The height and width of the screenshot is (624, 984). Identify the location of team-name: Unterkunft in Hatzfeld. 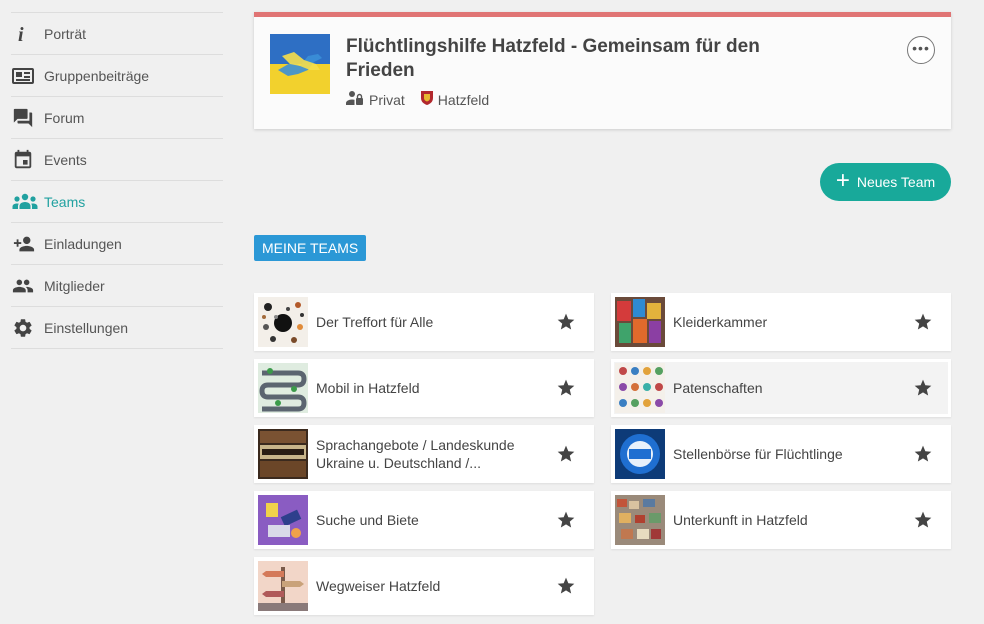
(740, 520).